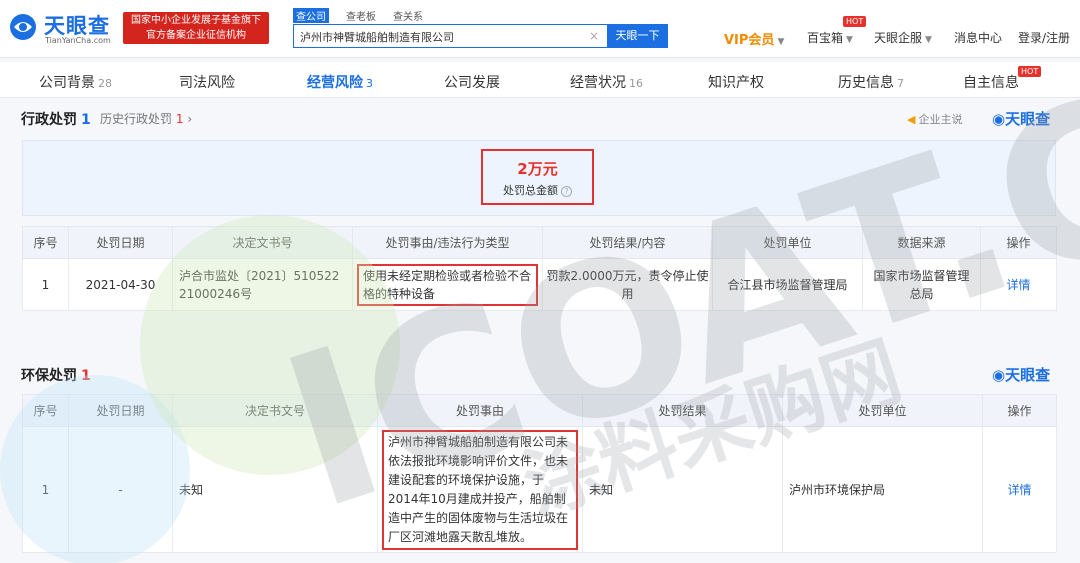 The width and height of the screenshot is (1080, 563). I want to click on clear-icon: ×, so click(594, 36).